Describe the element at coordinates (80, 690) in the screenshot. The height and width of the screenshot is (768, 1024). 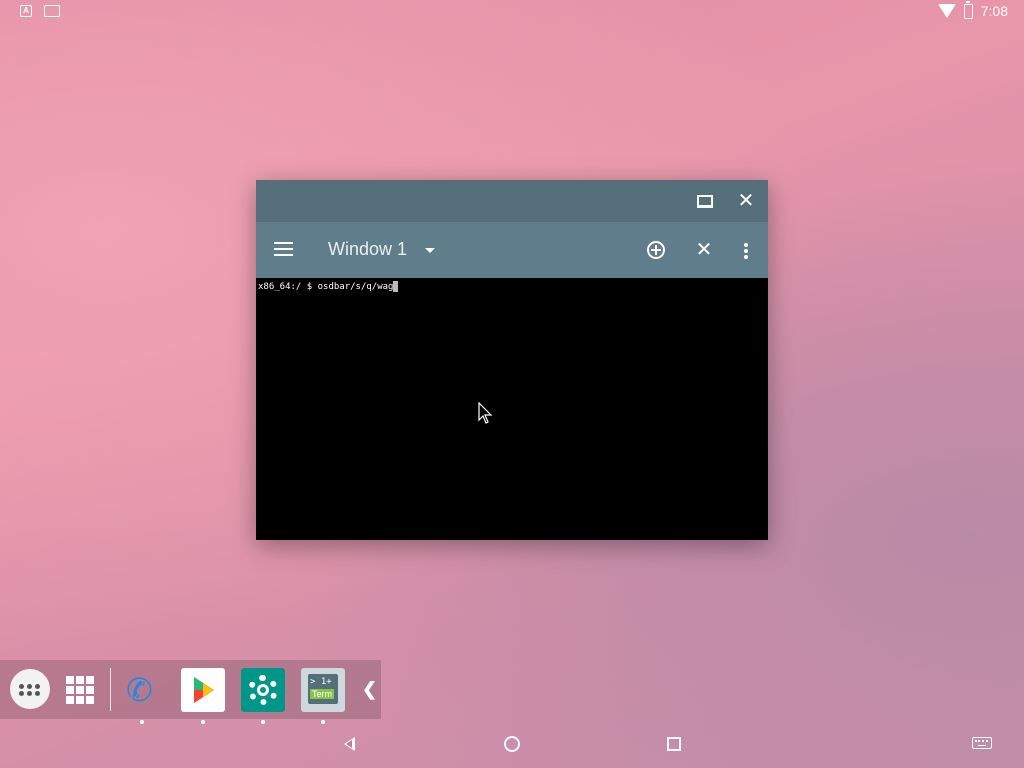
I see `grid-view-button` at that location.